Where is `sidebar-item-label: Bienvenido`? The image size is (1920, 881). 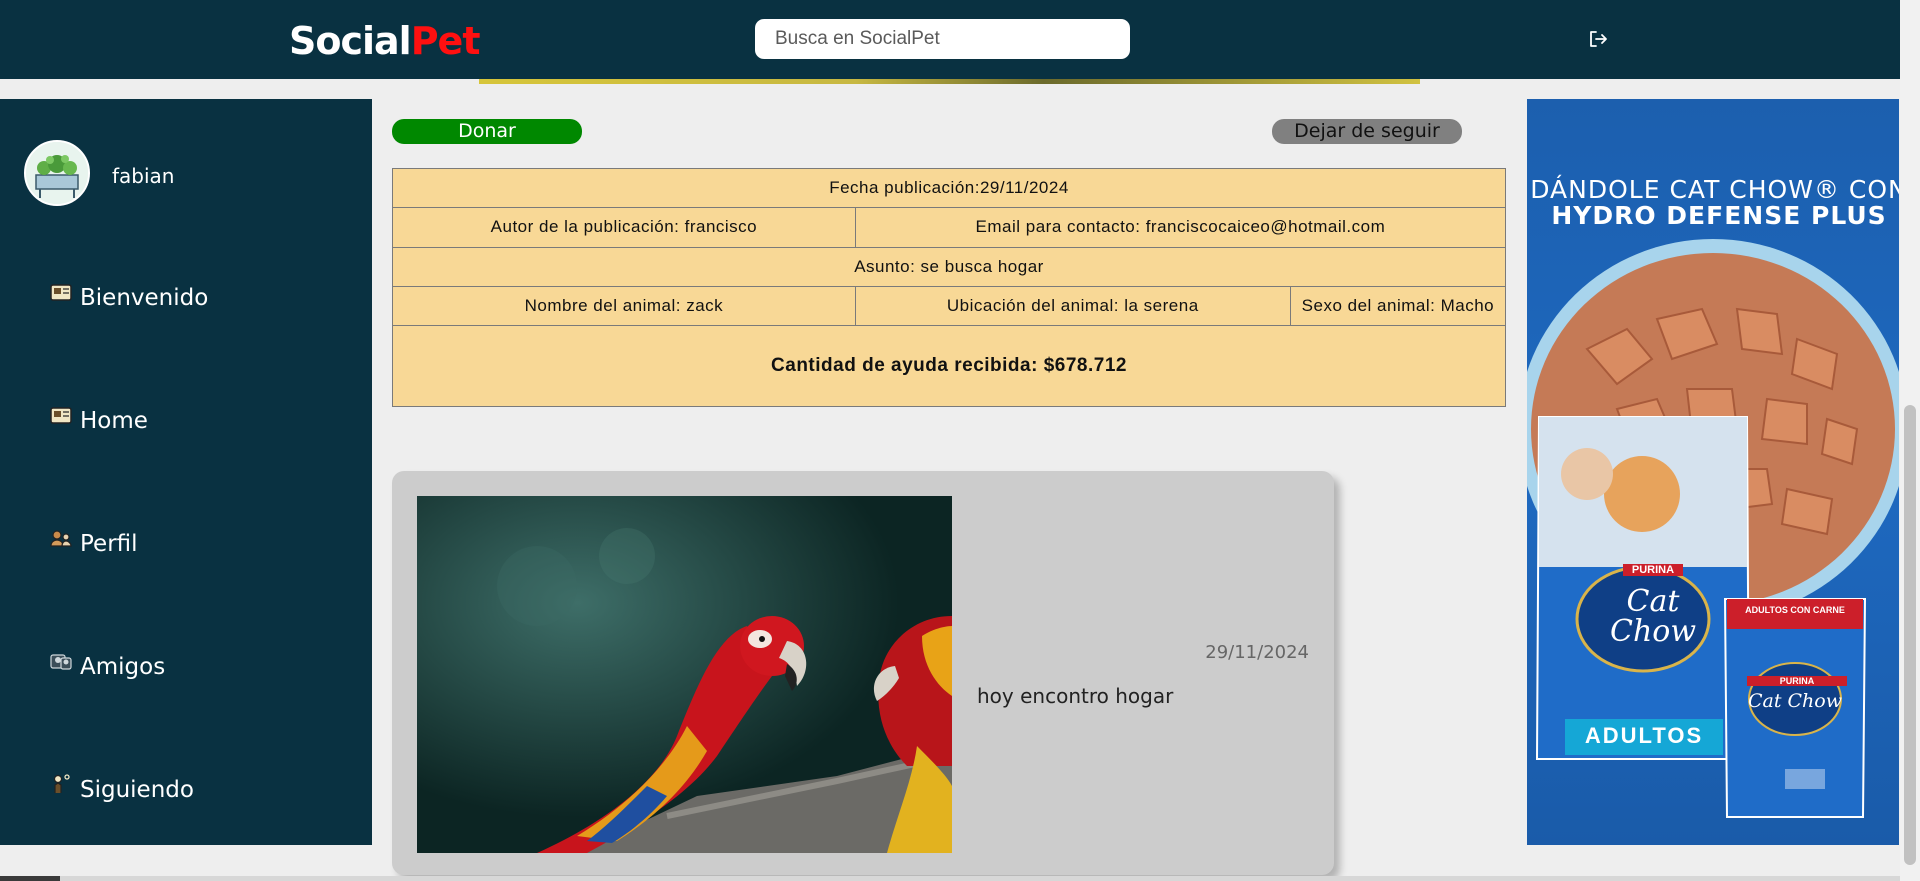 sidebar-item-label: Bienvenido is located at coordinates (144, 298).